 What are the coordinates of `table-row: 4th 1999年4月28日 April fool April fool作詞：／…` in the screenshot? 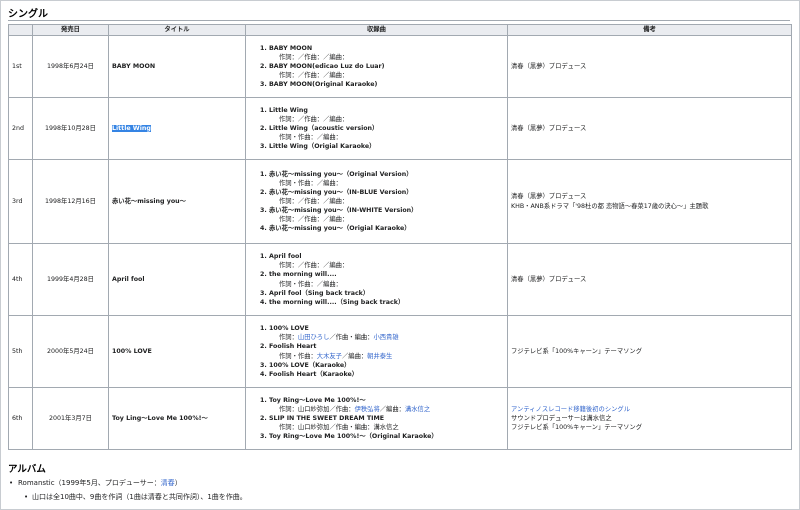 It's located at (400, 279).